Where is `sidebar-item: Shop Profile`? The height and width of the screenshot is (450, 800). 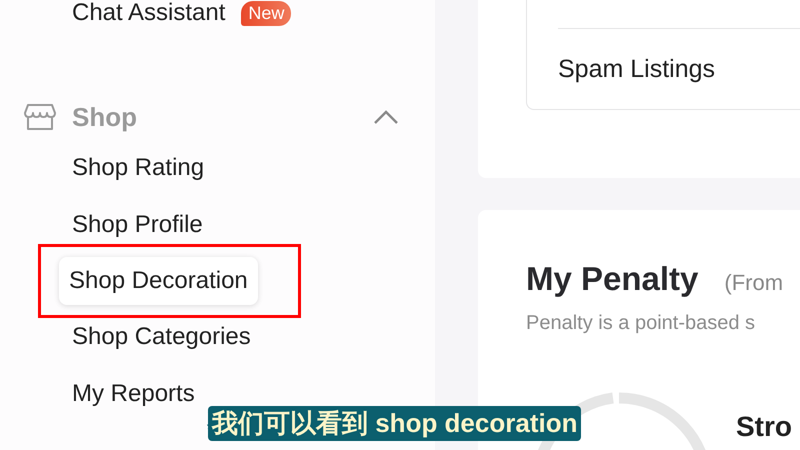 sidebar-item: Shop Profile is located at coordinates (137, 224).